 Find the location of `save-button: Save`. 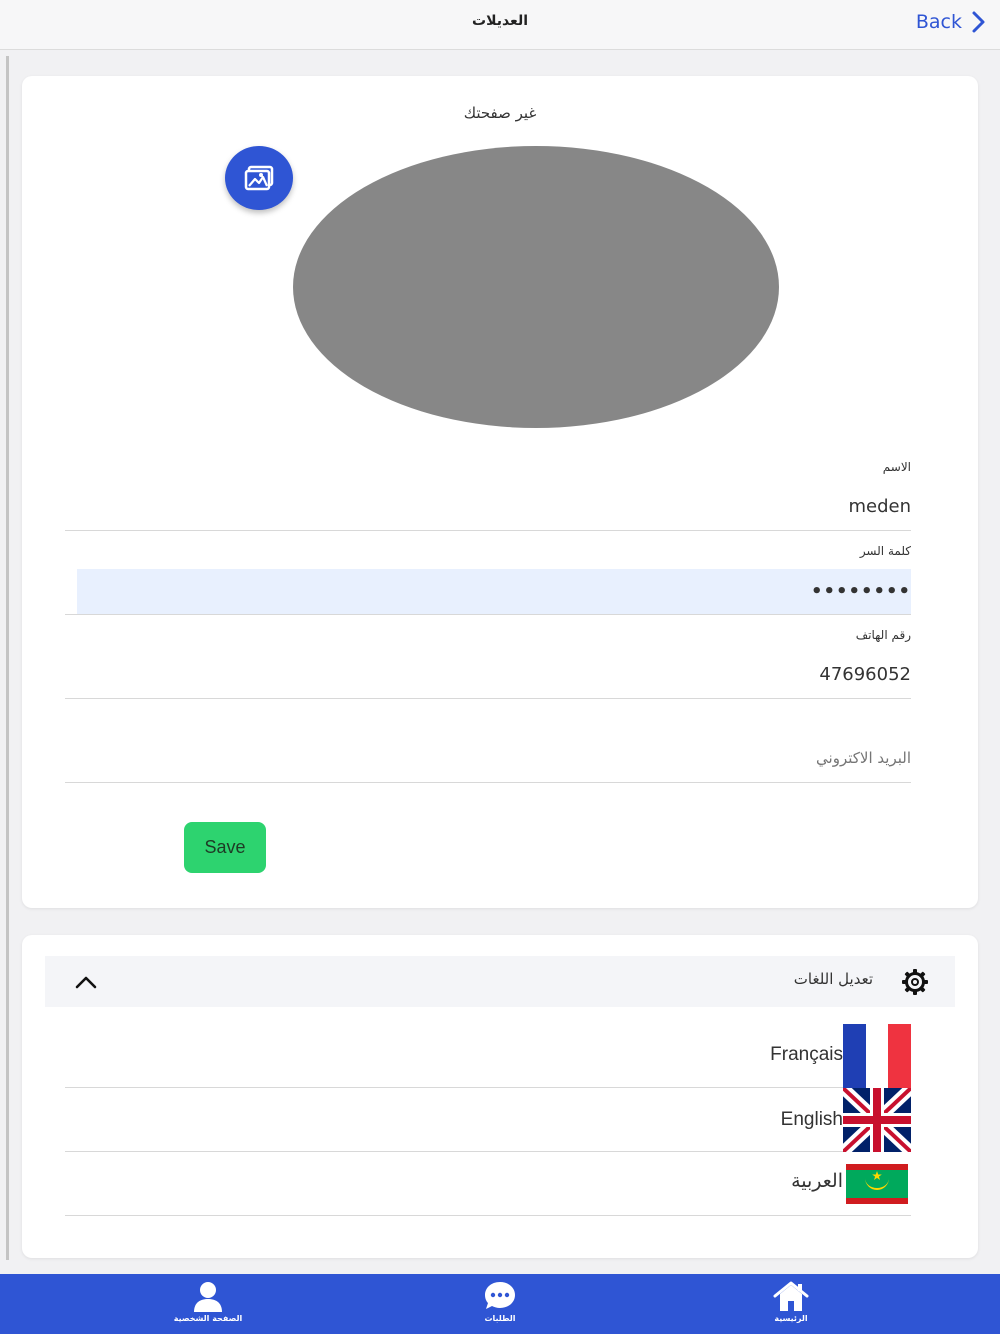

save-button: Save is located at coordinates (225, 847).